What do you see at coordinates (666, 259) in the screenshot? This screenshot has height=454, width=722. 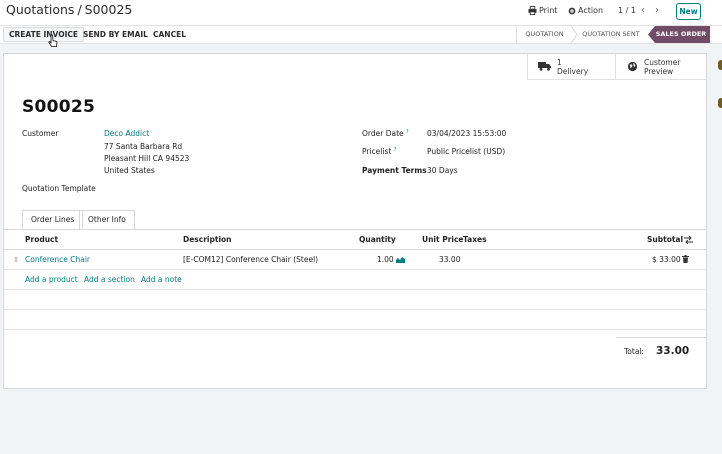 I see `line-subtotal: $ 33.00` at bounding box center [666, 259].